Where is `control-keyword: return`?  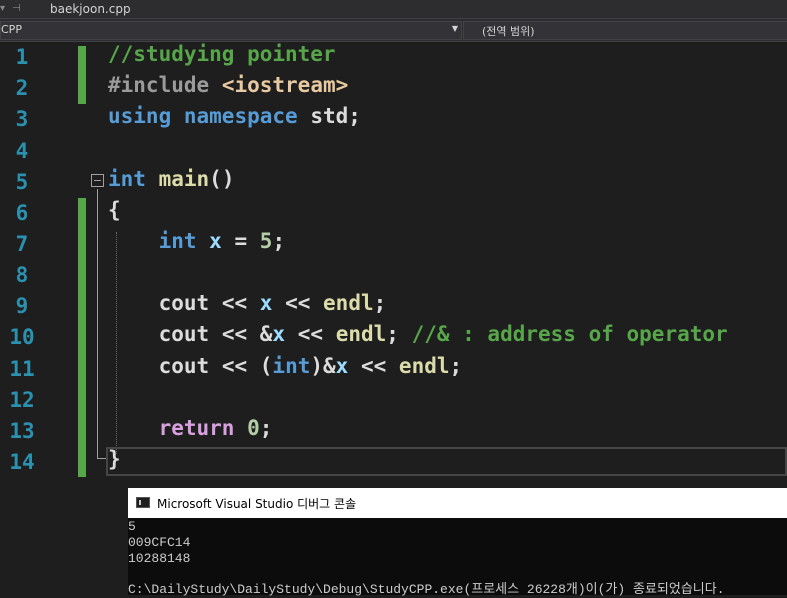
control-keyword: return is located at coordinates (196, 428).